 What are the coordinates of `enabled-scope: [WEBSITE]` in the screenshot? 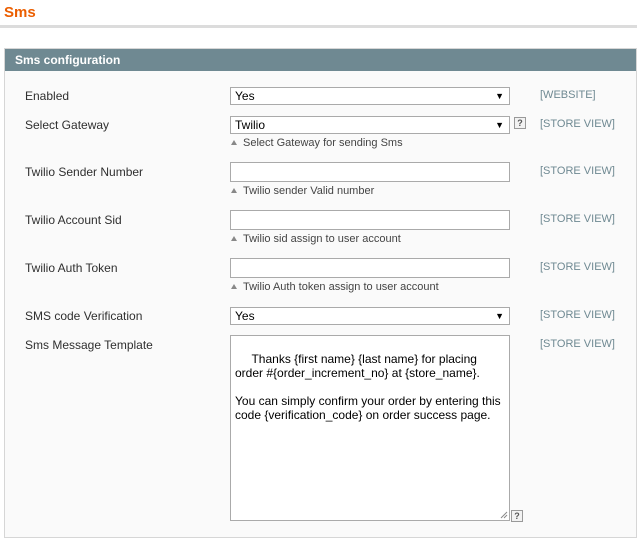 It's located at (568, 95).